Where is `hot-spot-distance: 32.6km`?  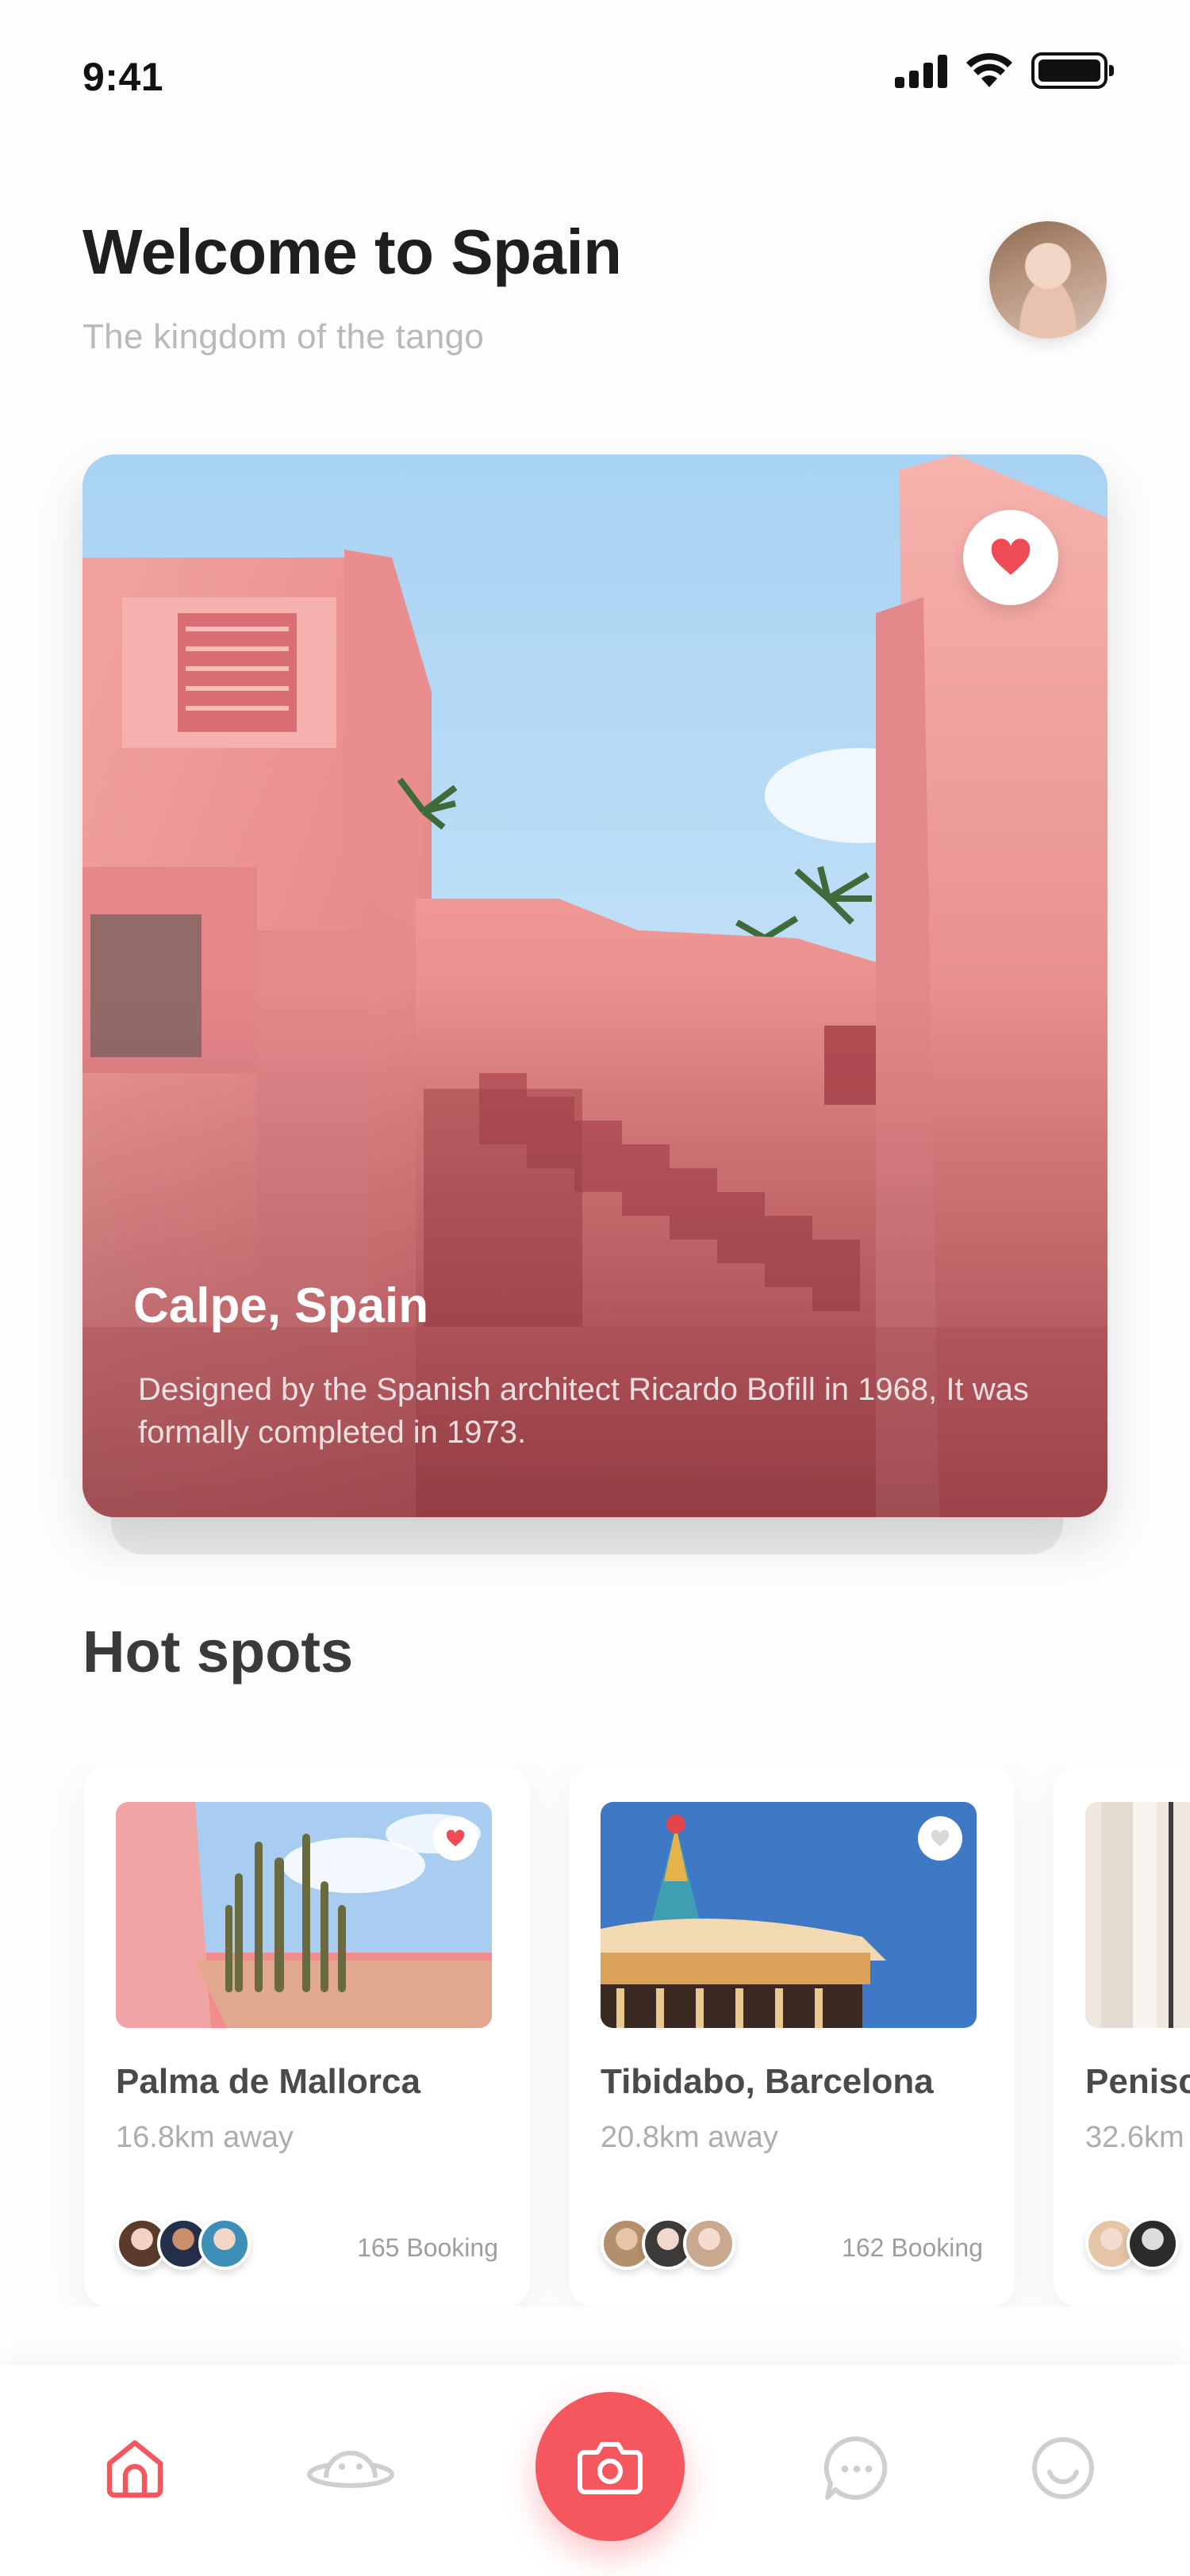
hot-spot-distance: 32.6km is located at coordinates (1134, 2137).